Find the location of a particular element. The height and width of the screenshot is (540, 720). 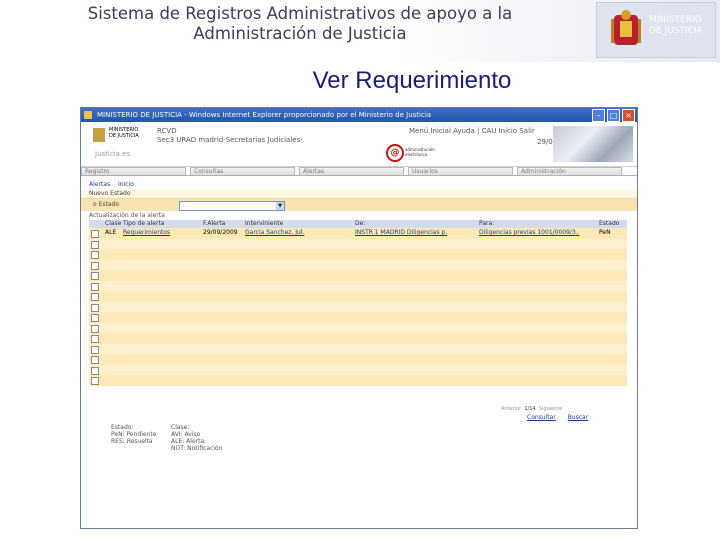

section-actualizacion: Actualización de la alerta is located at coordinates (127, 215).